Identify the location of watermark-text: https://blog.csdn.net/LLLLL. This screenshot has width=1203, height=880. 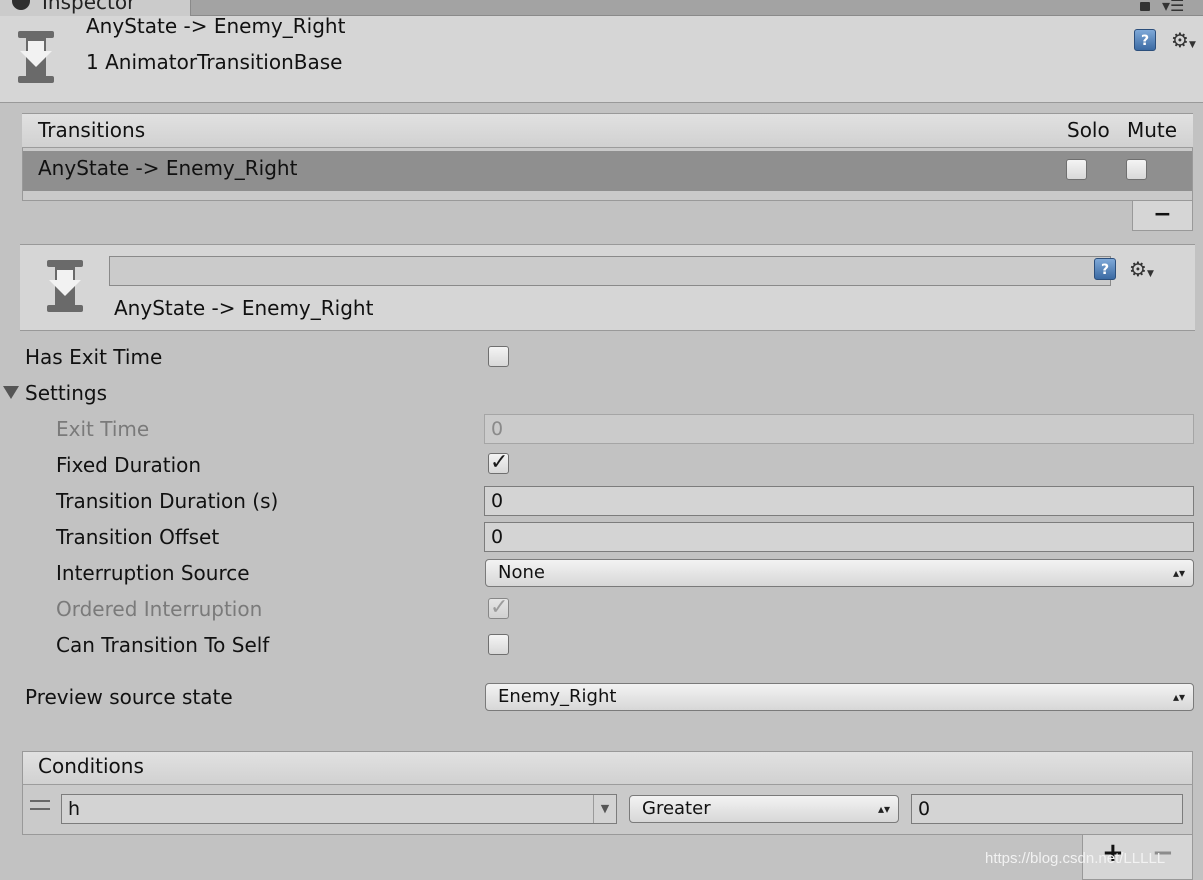
(1075, 858).